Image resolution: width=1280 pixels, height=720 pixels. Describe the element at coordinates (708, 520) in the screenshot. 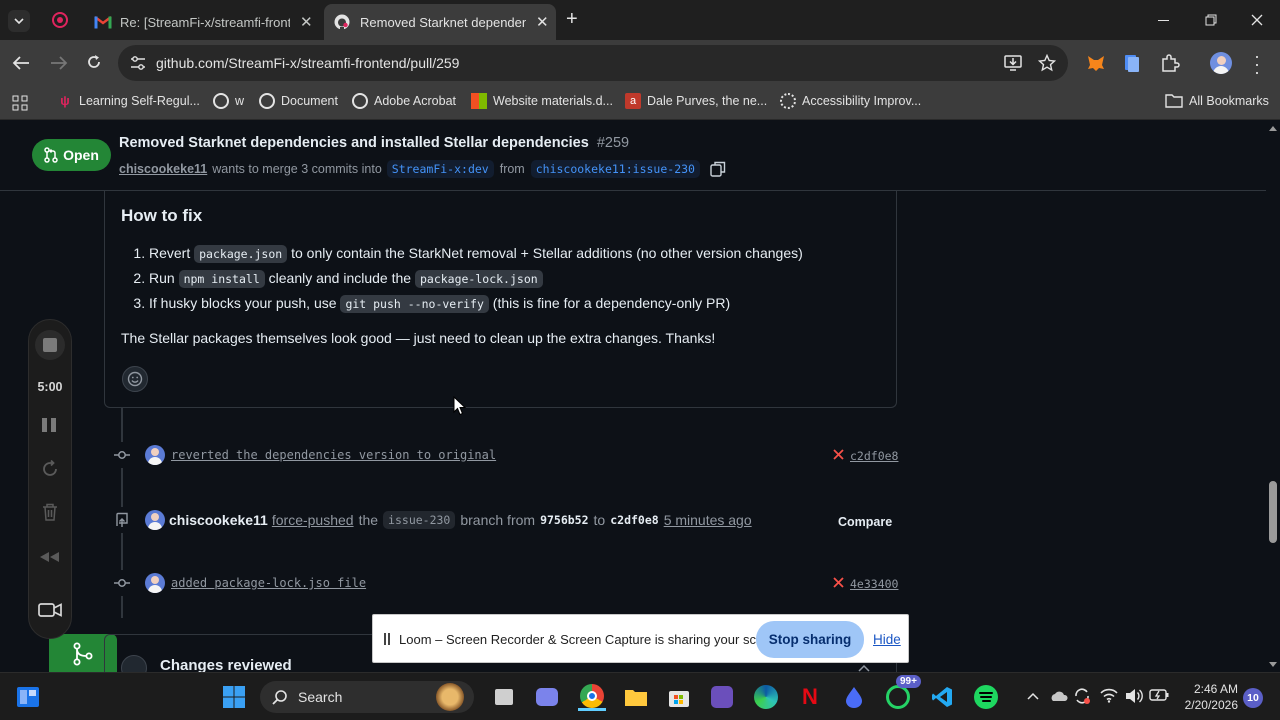

I see `timestamp-link: 5 minutes ago` at that location.